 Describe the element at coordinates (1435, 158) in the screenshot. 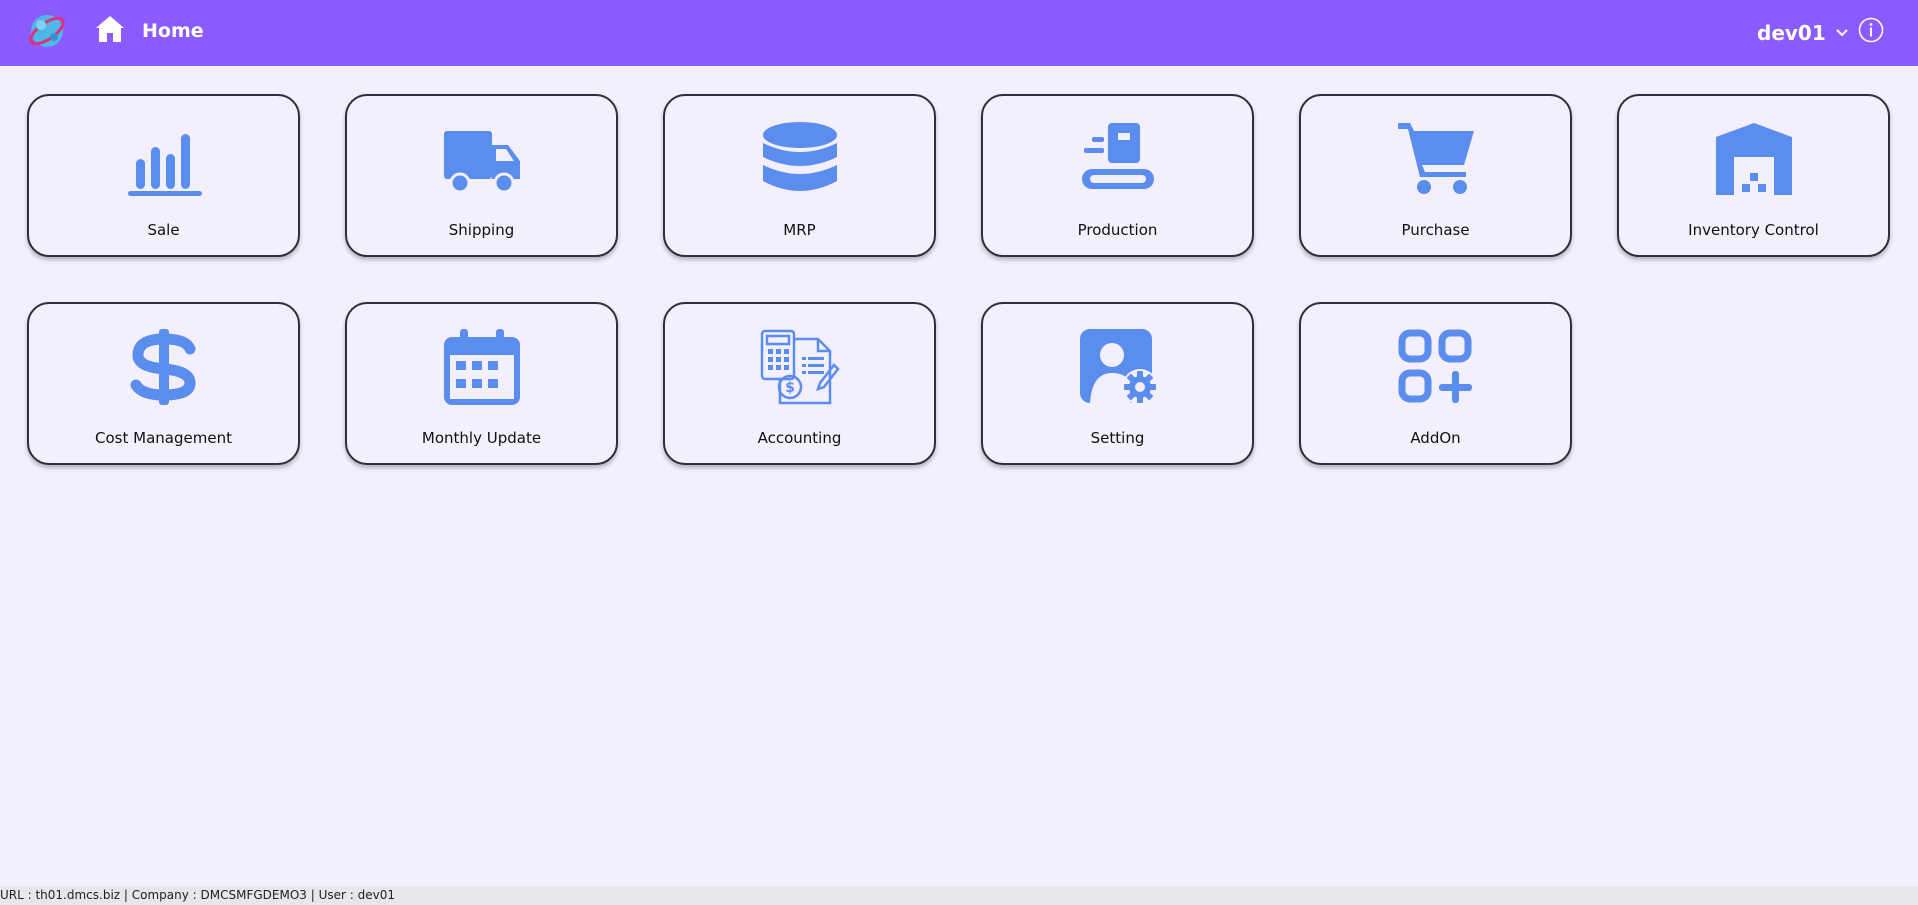

I see `cart-icon` at that location.